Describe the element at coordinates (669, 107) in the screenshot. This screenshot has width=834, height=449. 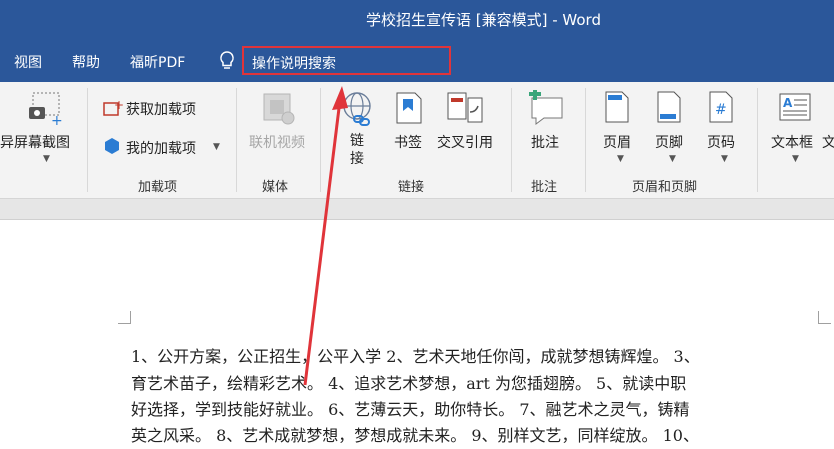
I see `footer-icon` at that location.